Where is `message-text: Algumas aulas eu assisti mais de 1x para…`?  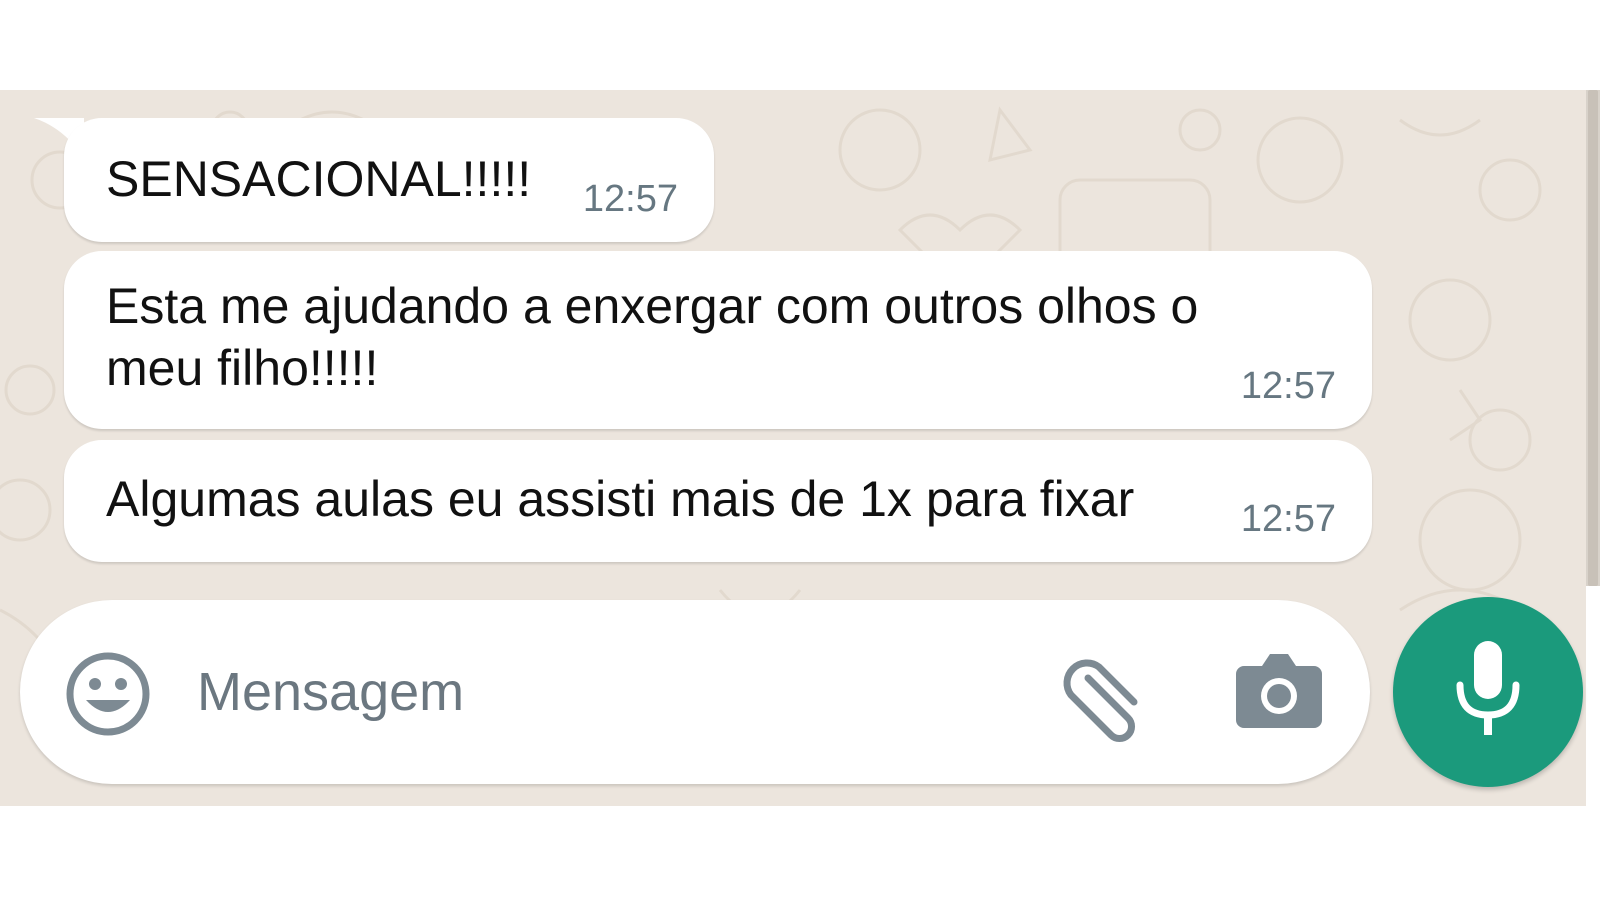 message-text: Algumas aulas eu assisti mais de 1x para… is located at coordinates (620, 499).